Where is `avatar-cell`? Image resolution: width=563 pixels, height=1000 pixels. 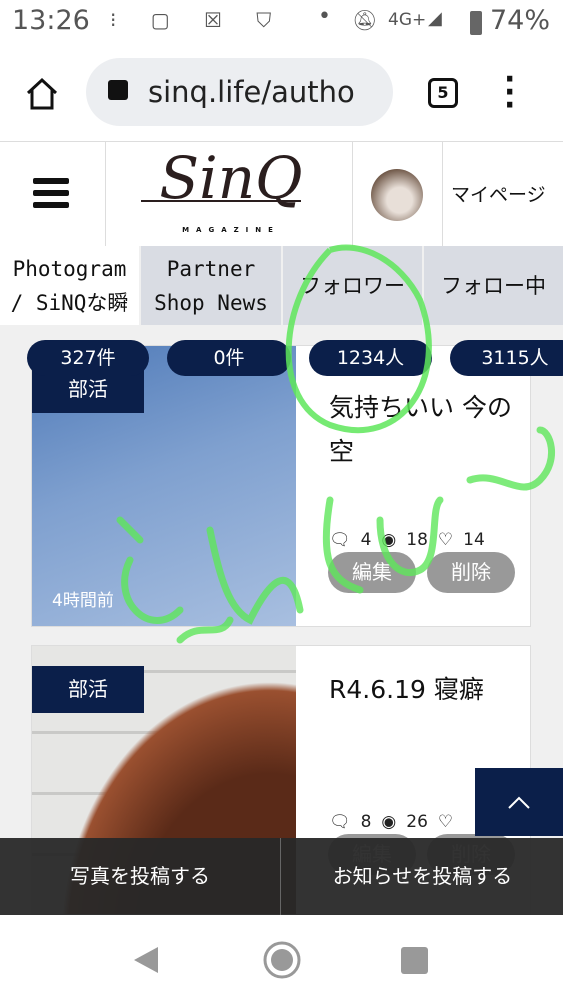 avatar-cell is located at coordinates (398, 194).